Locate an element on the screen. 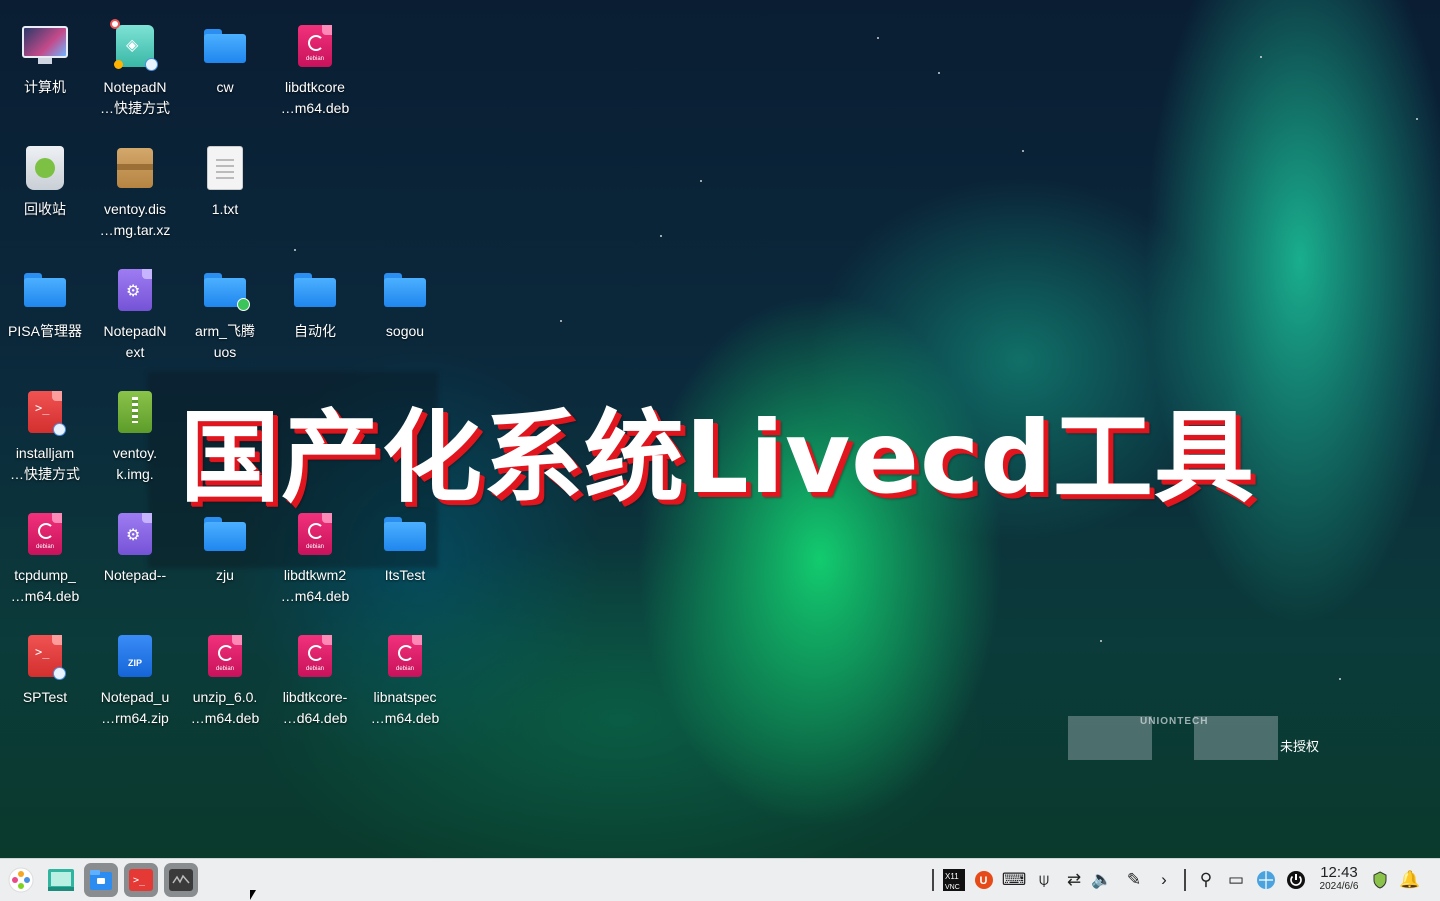 This screenshot has height=901, width=1440. desktop-icon-sptest: >_ SPTest is located at coordinates (45, 678).